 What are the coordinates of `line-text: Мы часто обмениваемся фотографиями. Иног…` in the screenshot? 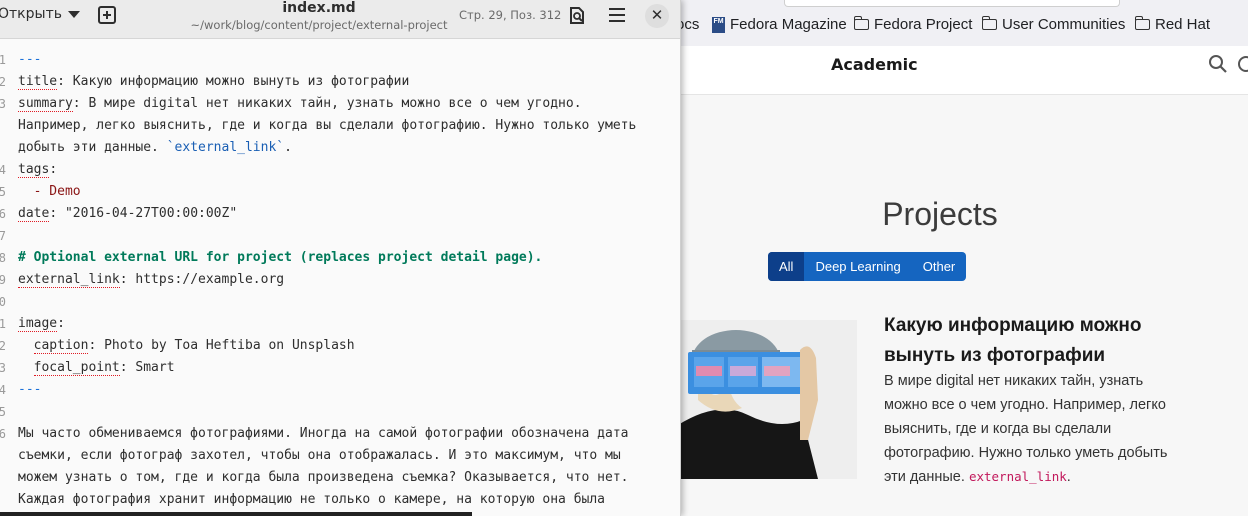 It's located at (323, 434).